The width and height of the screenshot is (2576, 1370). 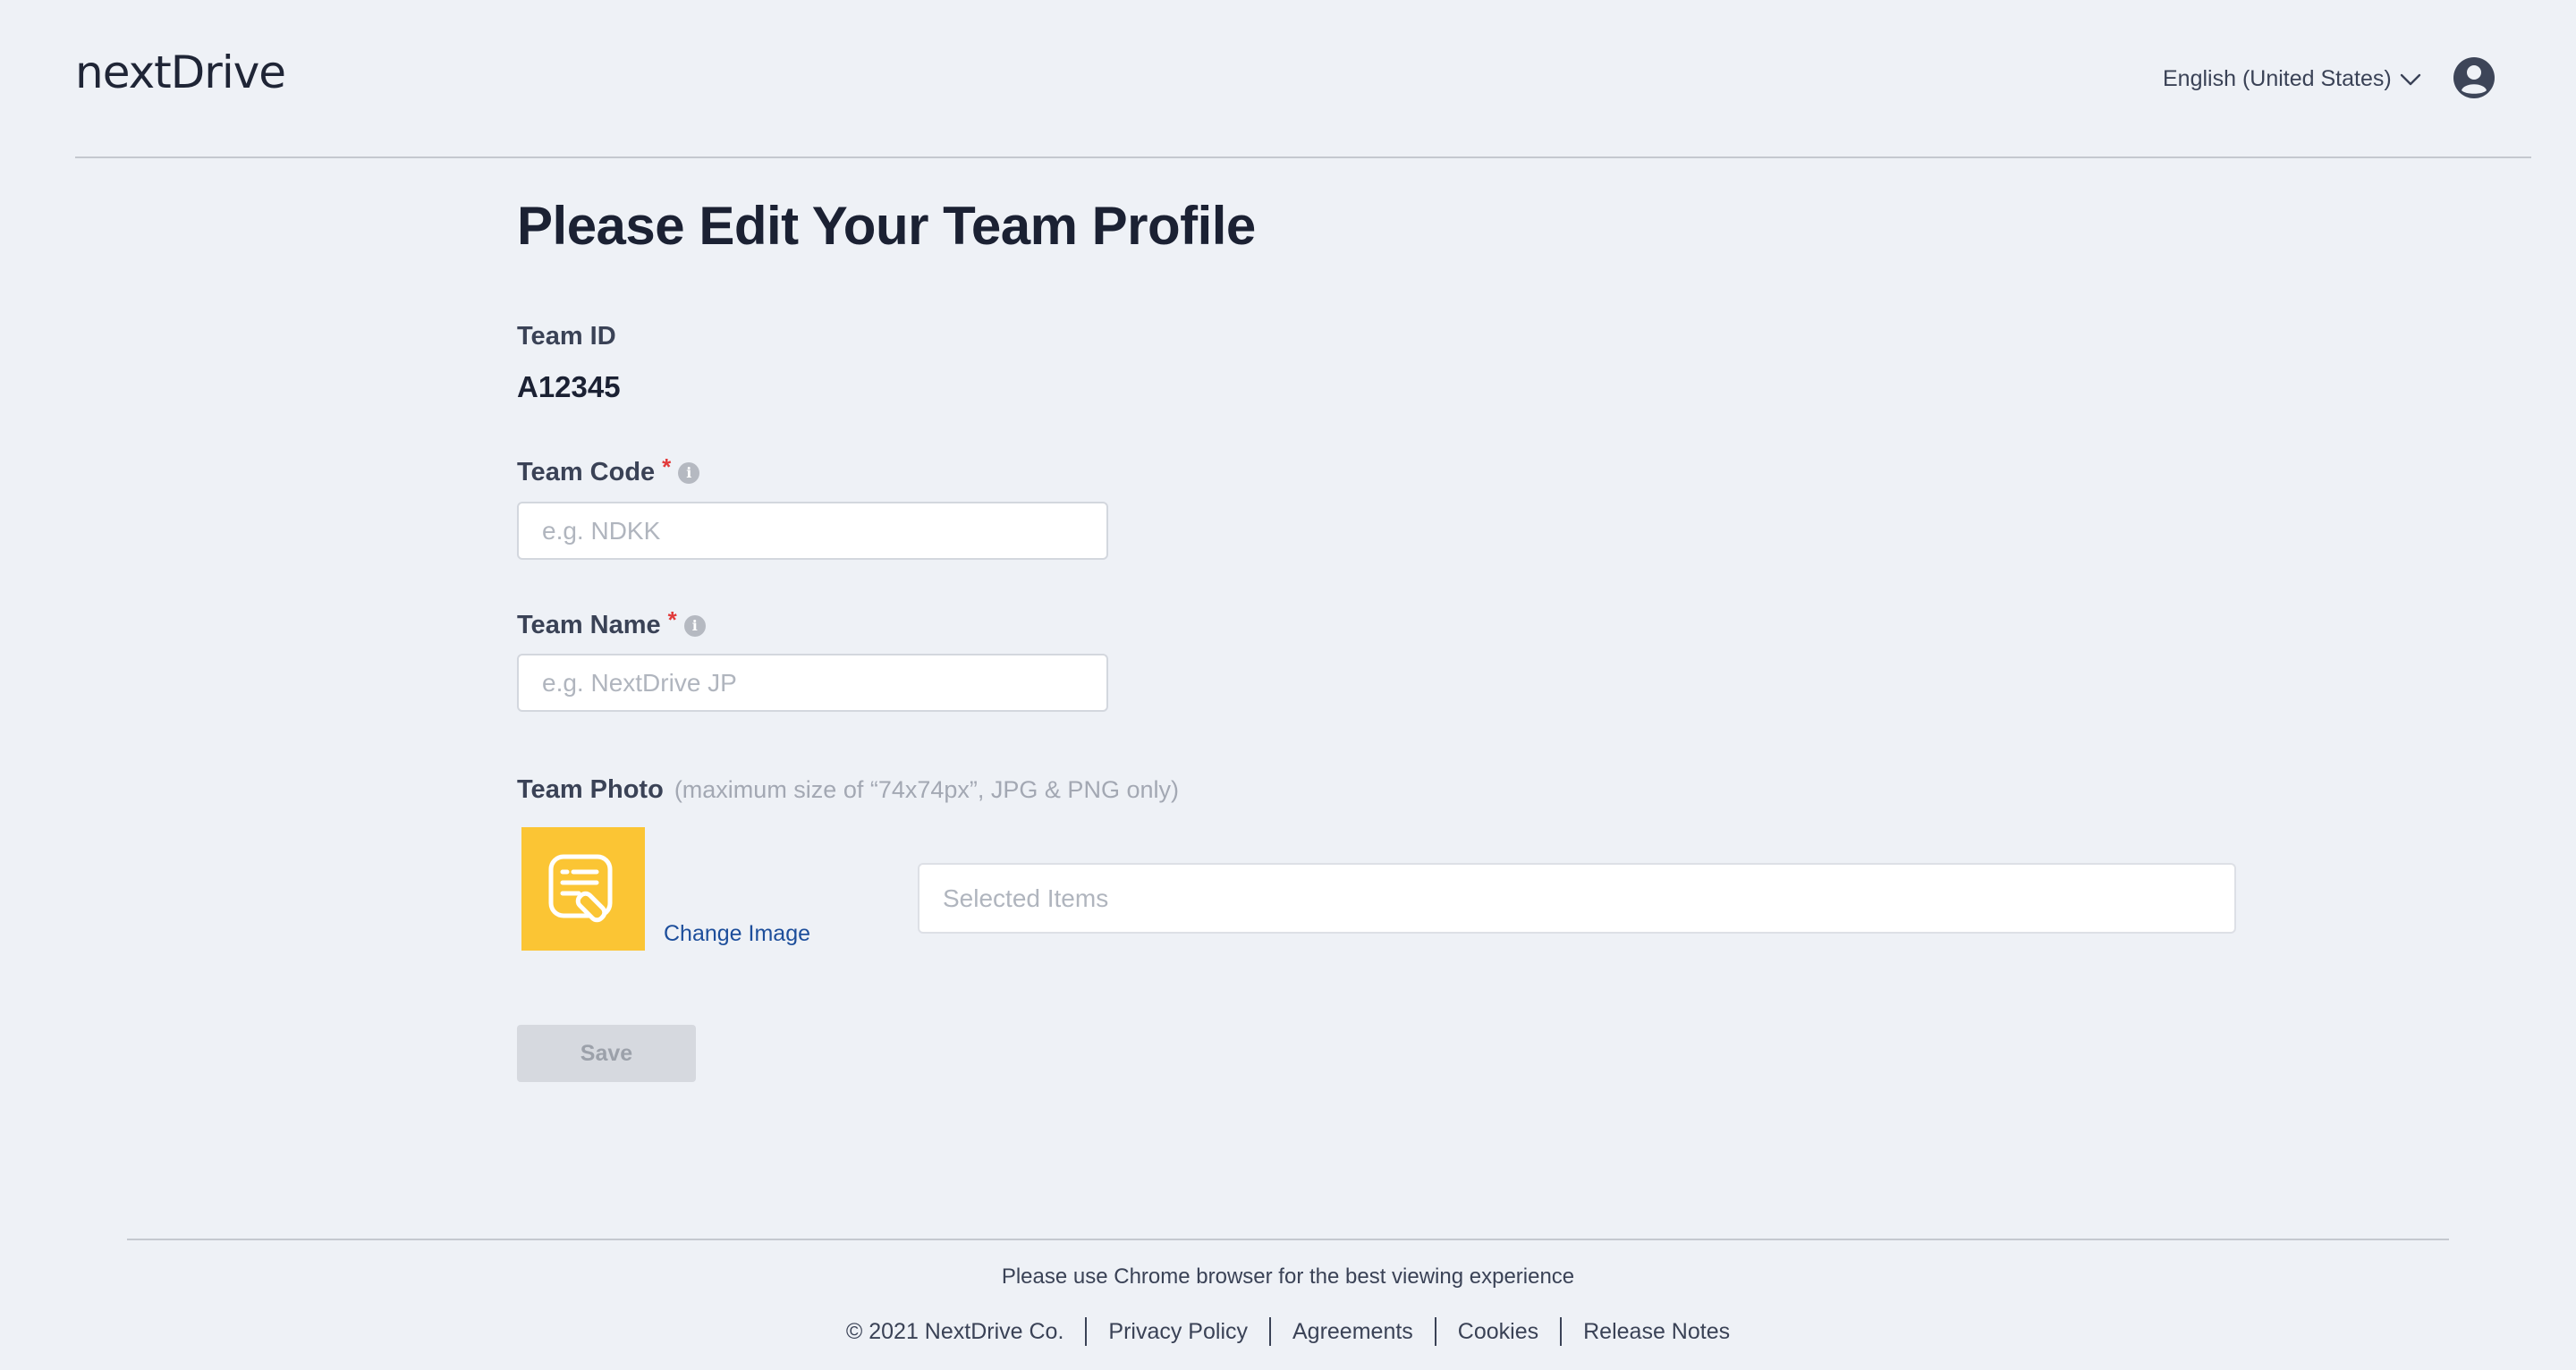 I want to click on team-id-label-text: Team ID, so click(x=566, y=336).